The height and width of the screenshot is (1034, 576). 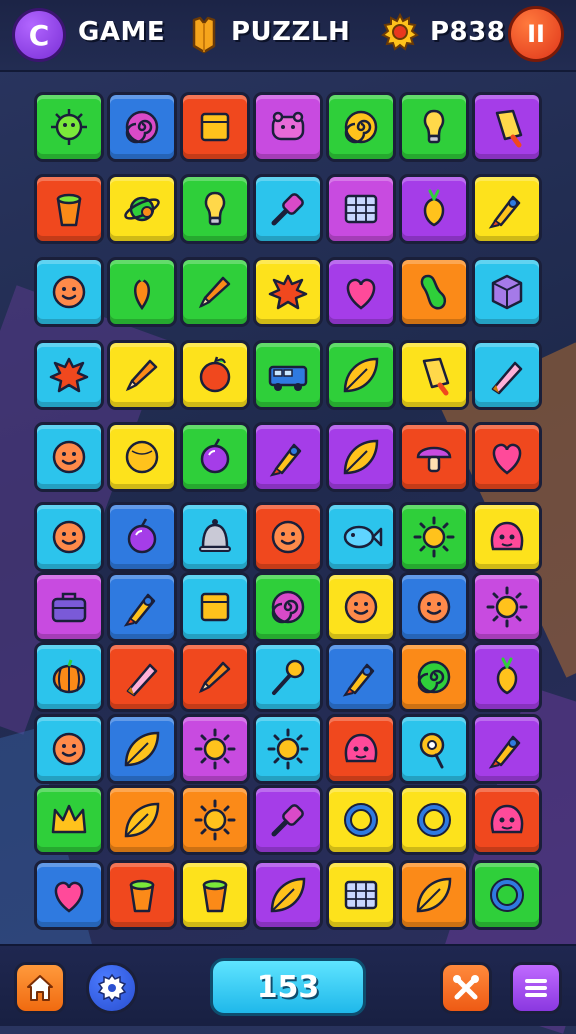 What do you see at coordinates (39, 35) in the screenshot?
I see `menu-button: C` at bounding box center [39, 35].